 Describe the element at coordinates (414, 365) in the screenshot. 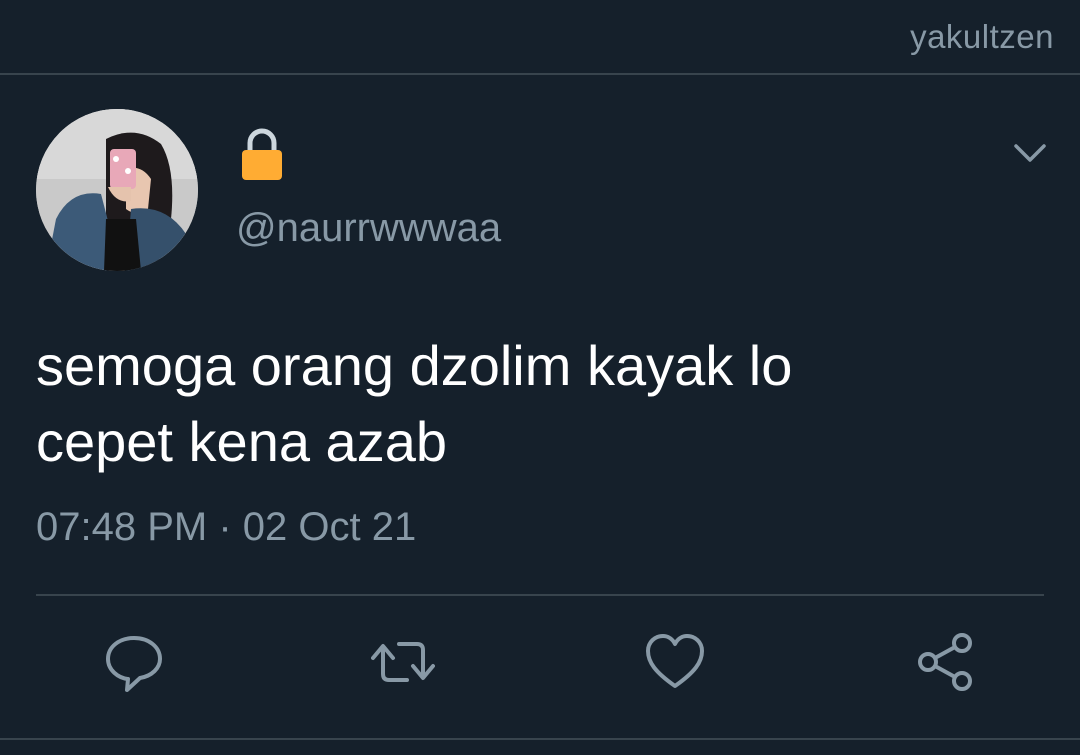

I see `tweet-text-line: semoga orang dzolim kayak lo` at that location.